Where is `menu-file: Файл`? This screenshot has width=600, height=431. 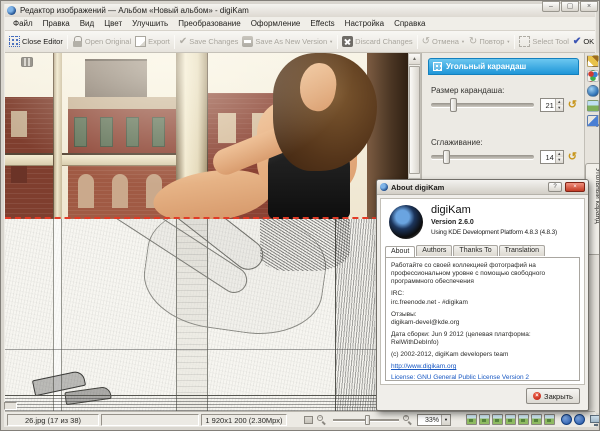 menu-file: Файл is located at coordinates (23, 23).